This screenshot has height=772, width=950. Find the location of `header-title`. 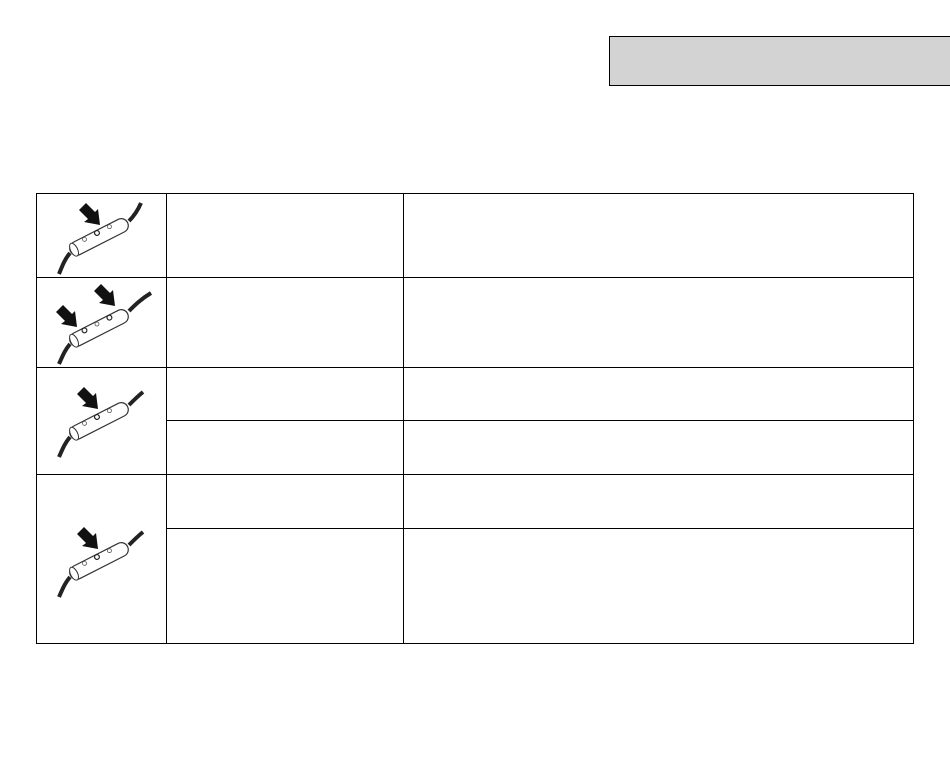

header-title is located at coordinates (780, 51).